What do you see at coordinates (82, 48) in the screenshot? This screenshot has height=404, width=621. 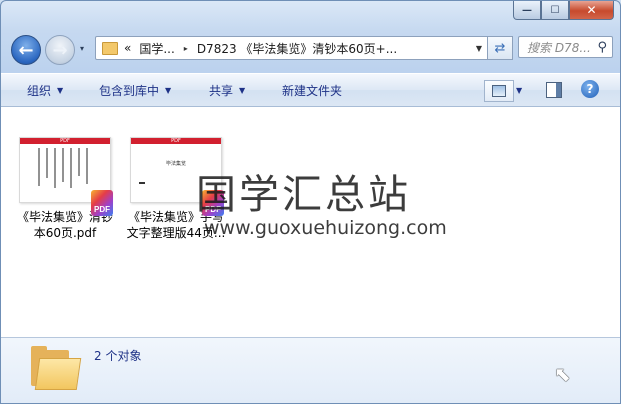 I see `recent-pages-dropdown-icon: ▾` at bounding box center [82, 48].